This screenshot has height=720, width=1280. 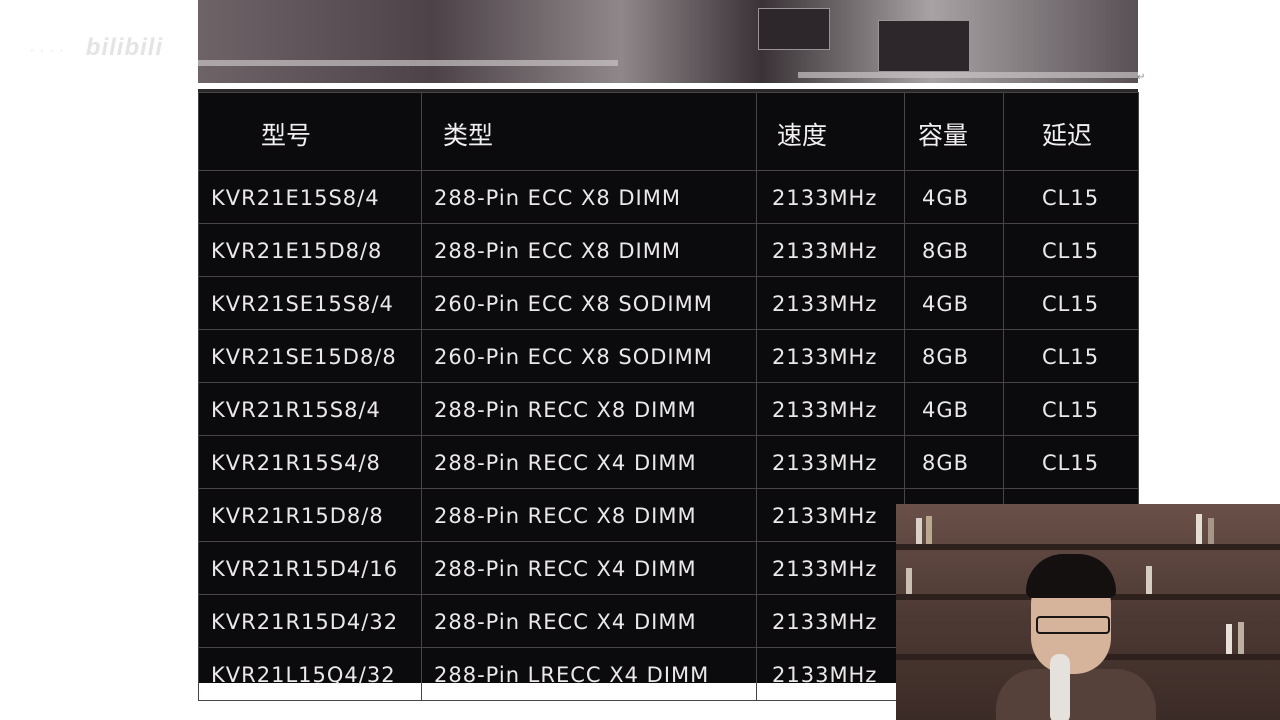 What do you see at coordinates (310, 462) in the screenshot?
I see `cell-model: KVR21R15S4/8` at bounding box center [310, 462].